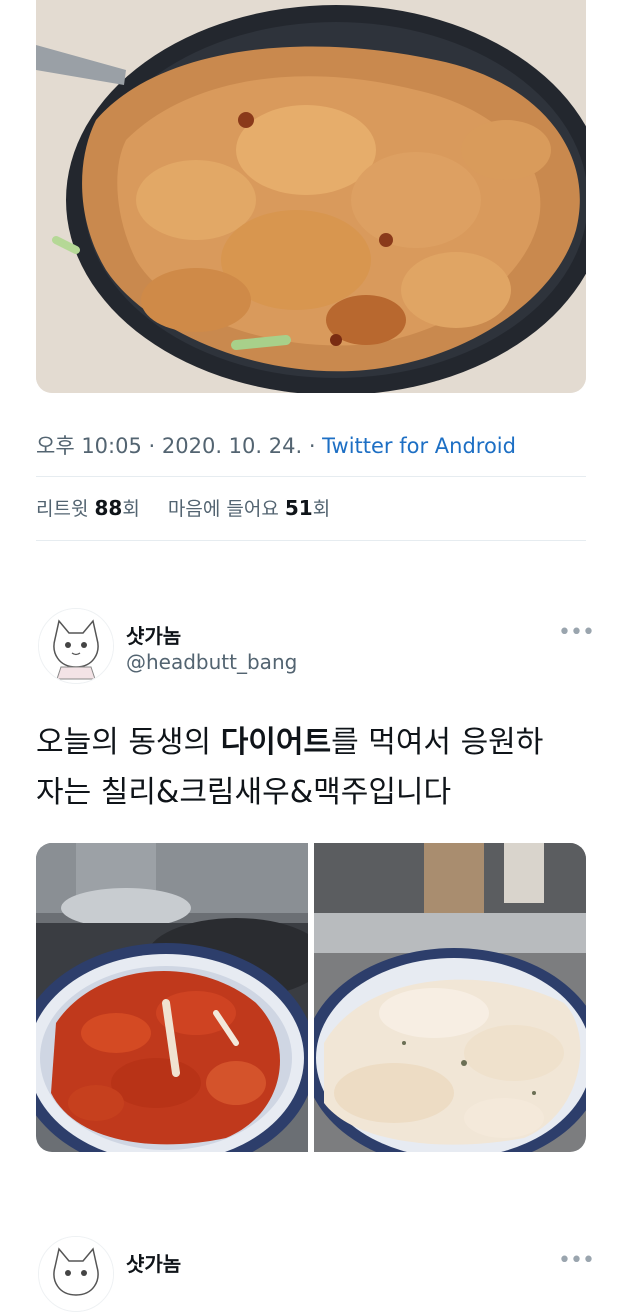 The width and height of the screenshot is (640, 1312). I want to click on cream-shrimp-photo, so click(450, 997).